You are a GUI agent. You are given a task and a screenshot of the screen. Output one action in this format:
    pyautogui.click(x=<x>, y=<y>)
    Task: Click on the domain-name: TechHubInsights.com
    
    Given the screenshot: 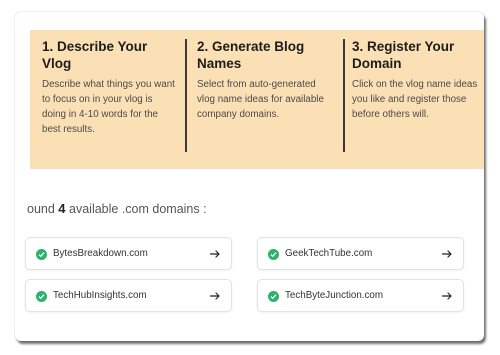 What is the action you would take?
    pyautogui.click(x=100, y=295)
    